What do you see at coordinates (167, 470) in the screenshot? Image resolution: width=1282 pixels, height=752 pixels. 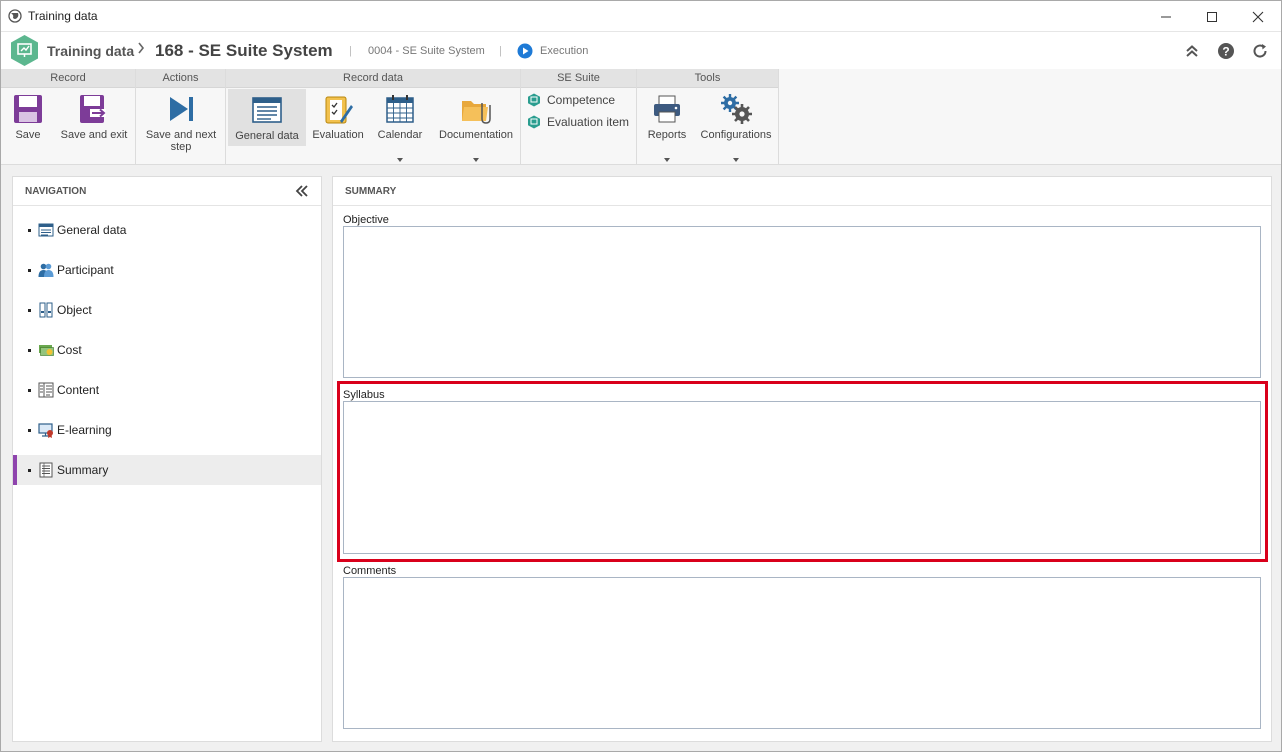 I see `nav-item-summary: Summary` at bounding box center [167, 470].